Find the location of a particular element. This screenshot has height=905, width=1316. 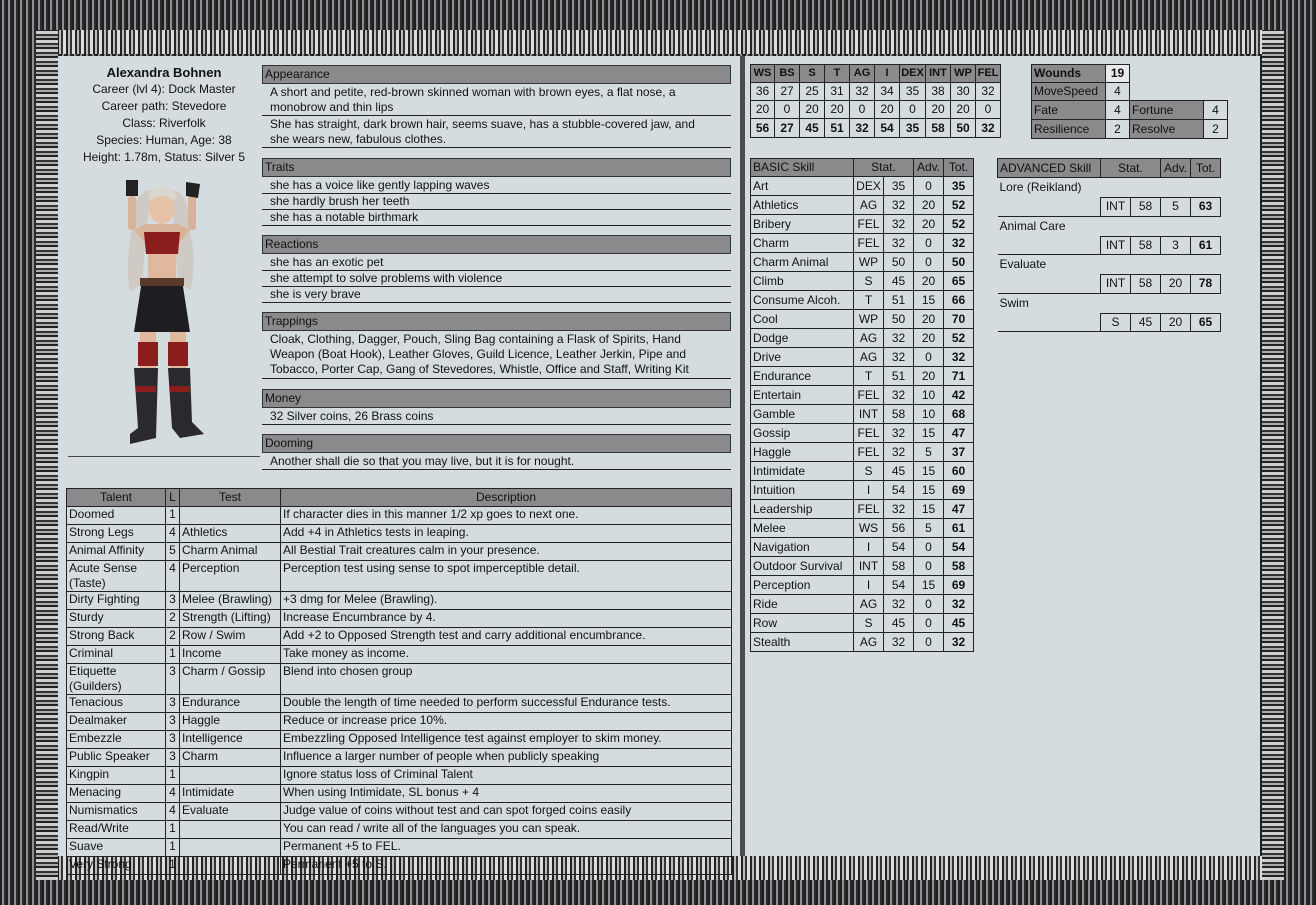

skill-name: Haggle is located at coordinates (802, 452).